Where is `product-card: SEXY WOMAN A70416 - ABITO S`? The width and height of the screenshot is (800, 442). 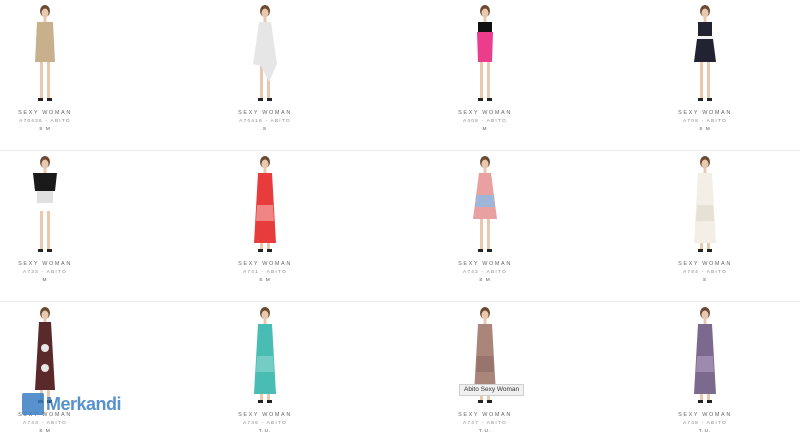 product-card: SEXY WOMAN A70416 - ABITO S is located at coordinates (265, 75).